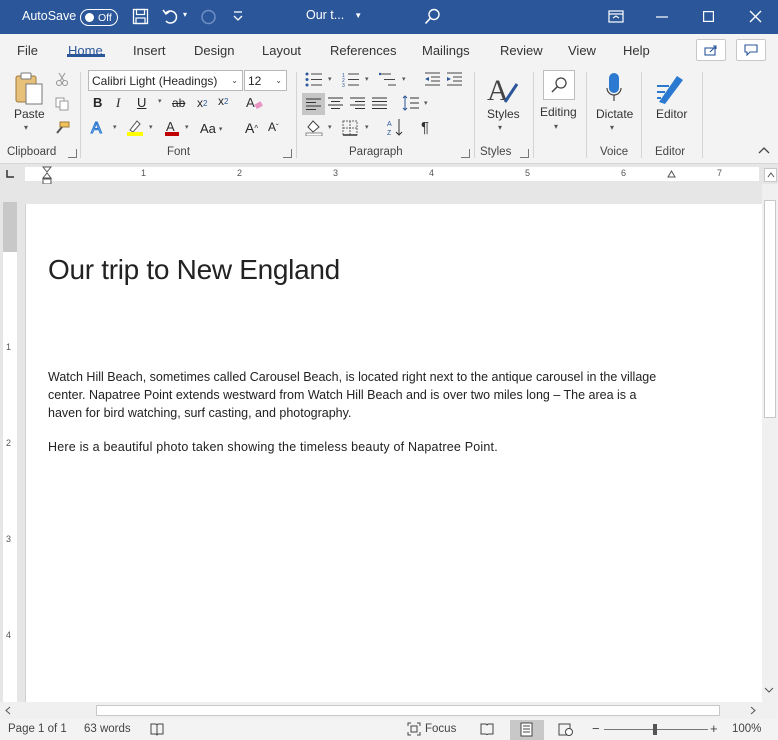  Describe the element at coordinates (314, 127) in the screenshot. I see `shading-icon` at that location.